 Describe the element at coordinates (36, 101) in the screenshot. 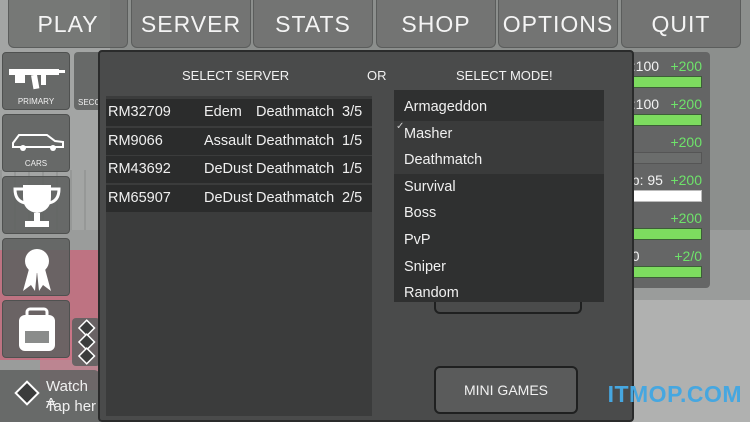

I see `primary-label: PRIMARY` at that location.